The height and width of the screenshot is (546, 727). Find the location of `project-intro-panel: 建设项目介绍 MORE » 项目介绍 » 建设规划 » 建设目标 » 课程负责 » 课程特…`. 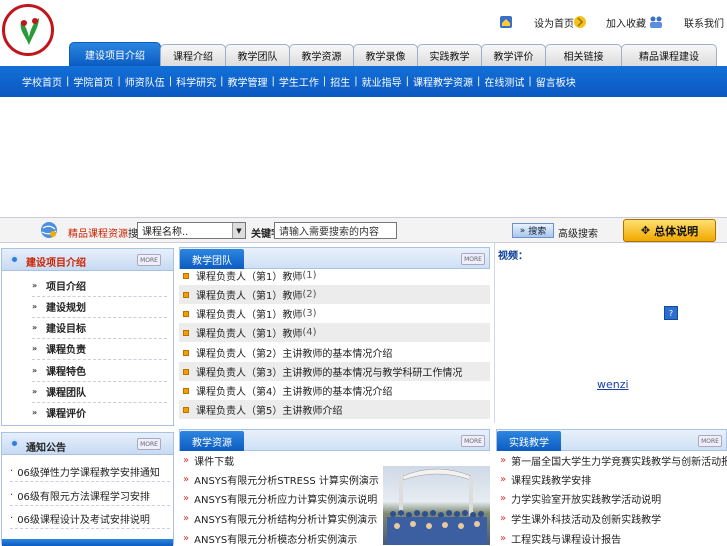

project-intro-panel: 建设项目介绍 MORE » 项目介绍 » 建设规划 » 建设目标 » 课程负责 » 课程特… is located at coordinates (87, 337).